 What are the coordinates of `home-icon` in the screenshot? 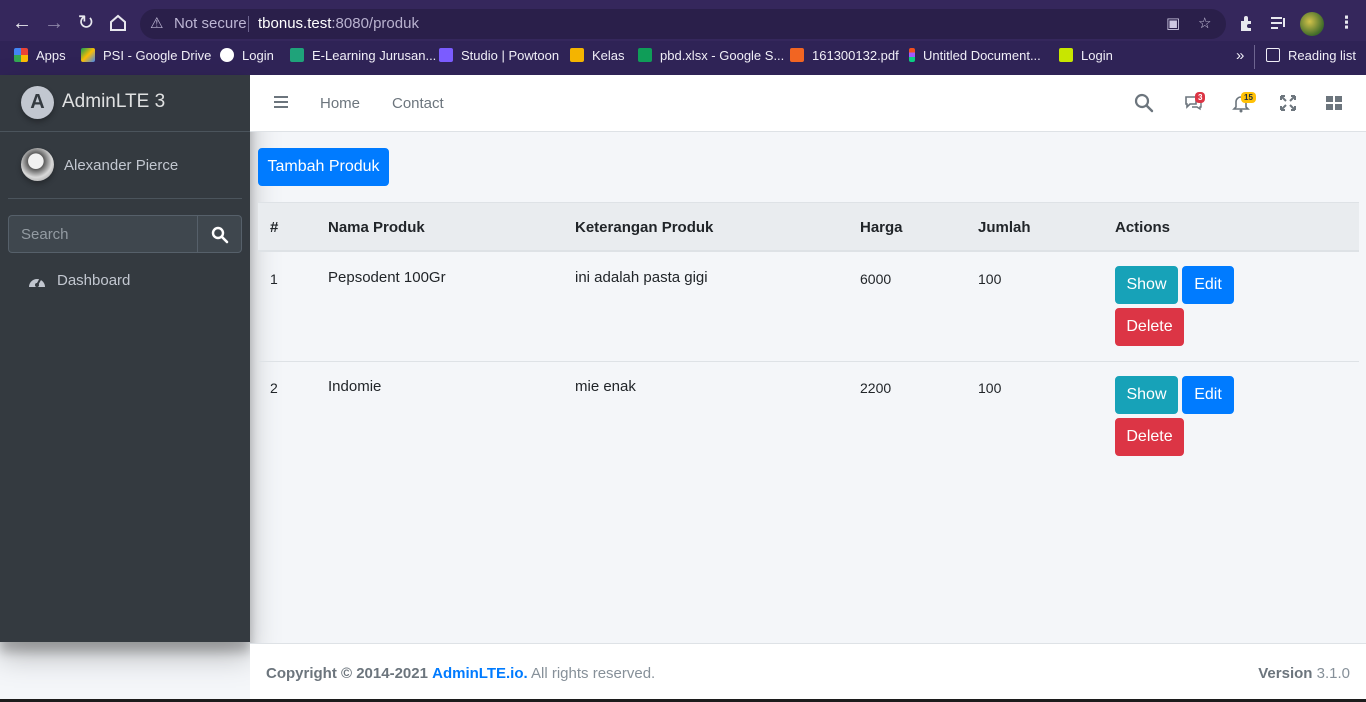 It's located at (118, 23).